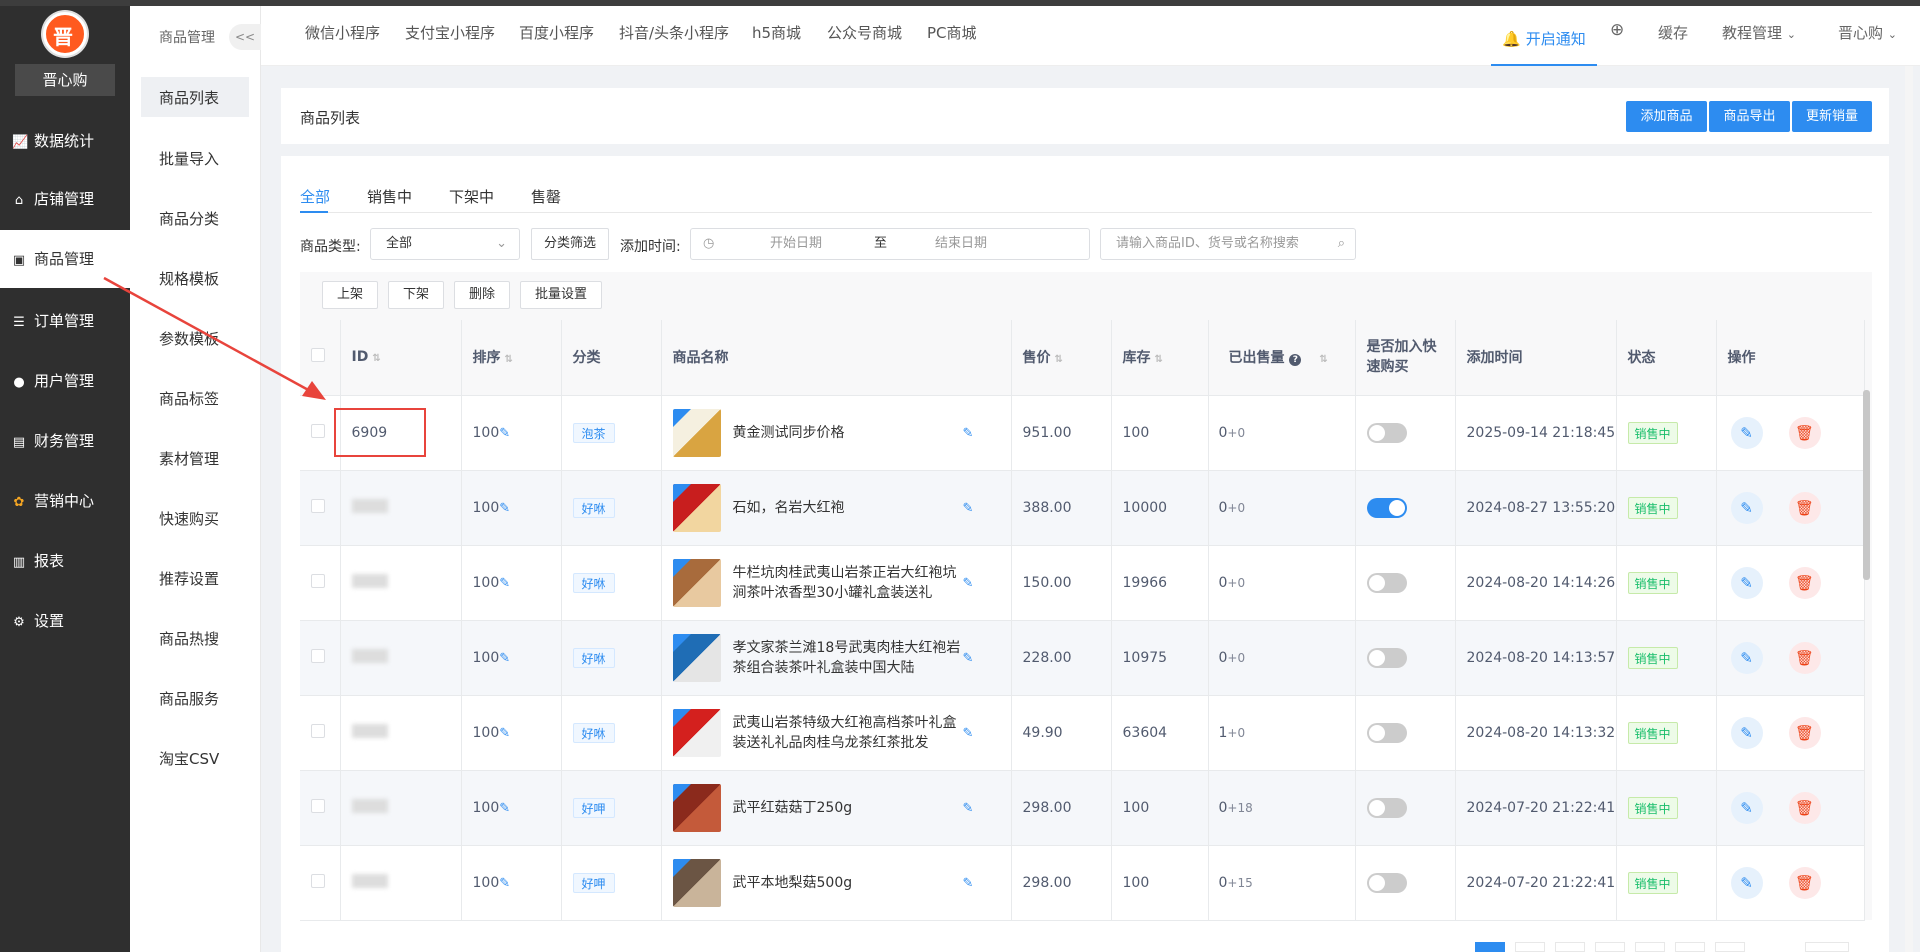 This screenshot has height=952, width=1920. Describe the element at coordinates (482, 295) in the screenshot. I see `batch-delete-button: 删除` at that location.